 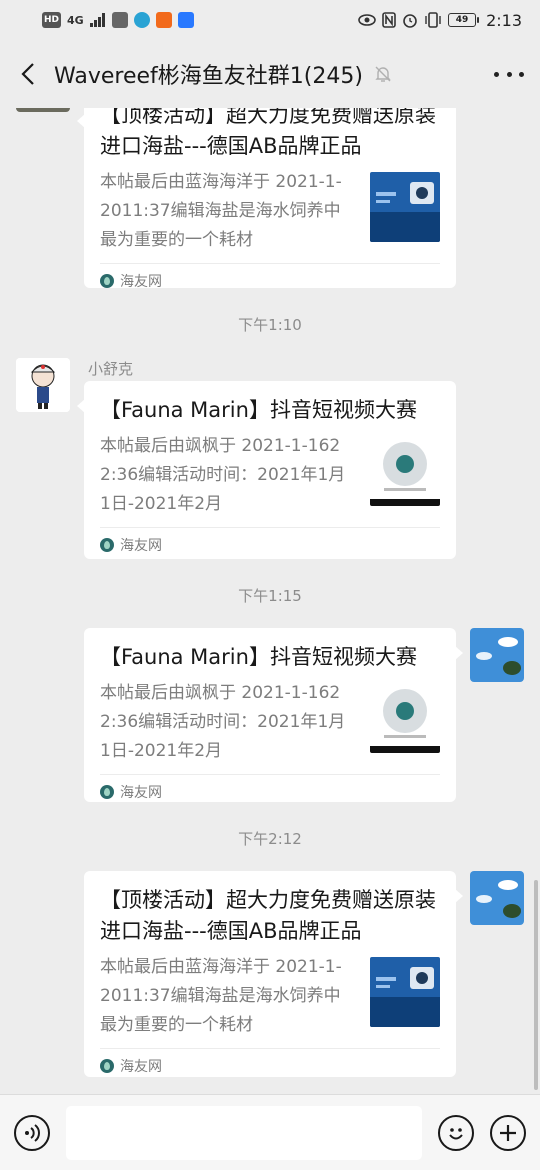 I want to click on timestamp: 下午2:12, so click(x=270, y=839).